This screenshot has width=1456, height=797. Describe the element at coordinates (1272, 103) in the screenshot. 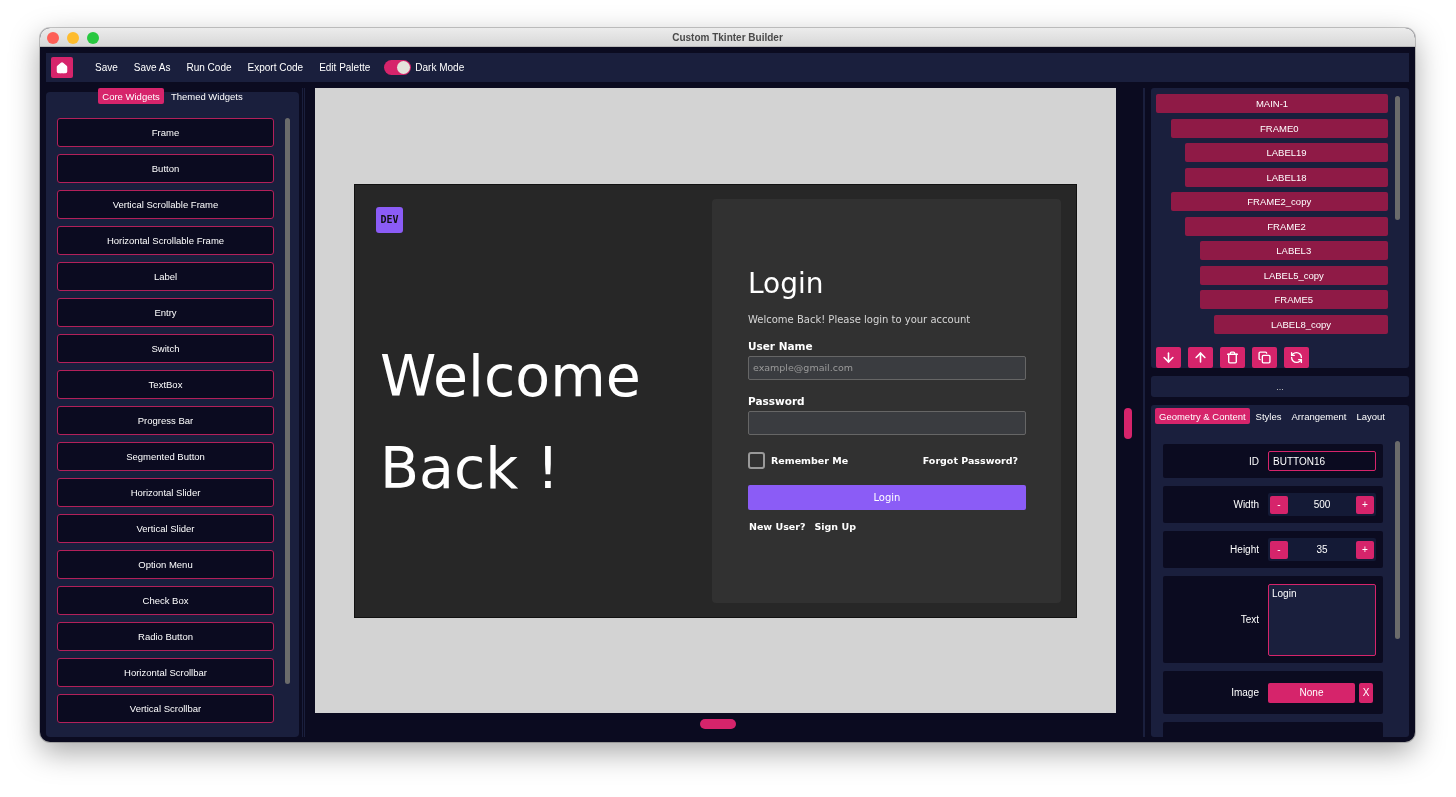

I see `tree-item: MAIN-1` at that location.